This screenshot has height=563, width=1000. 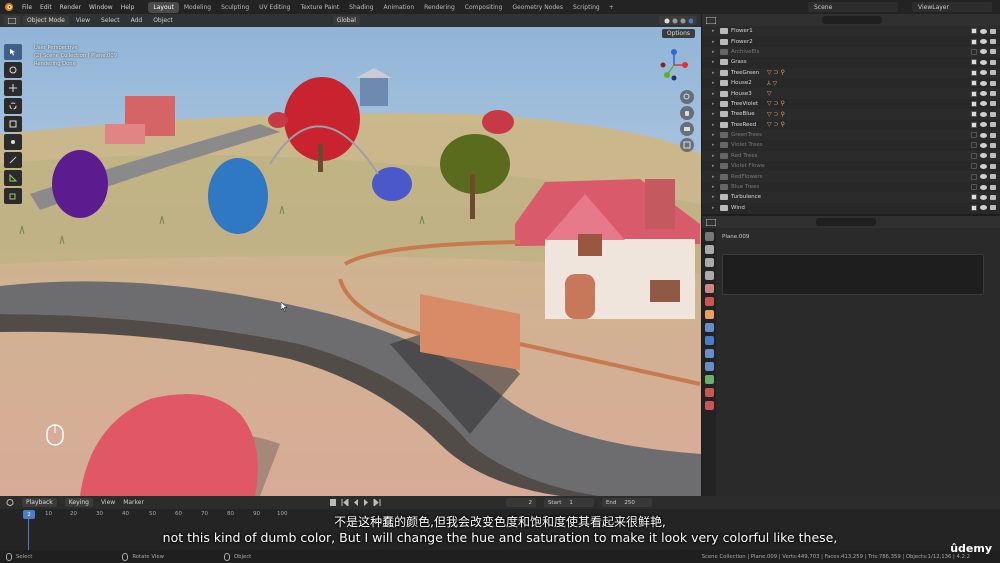 What do you see at coordinates (851, 145) in the screenshot?
I see `outliner-row: ▸ Violet Trees` at bounding box center [851, 145].